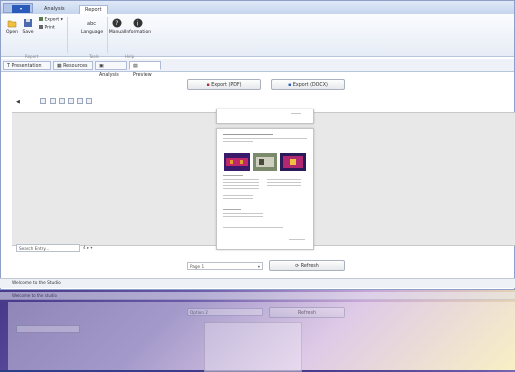 The width and height of the screenshot is (515, 372). Describe the element at coordinates (138, 23) in the screenshot. I see `info-icon: i` at that location.